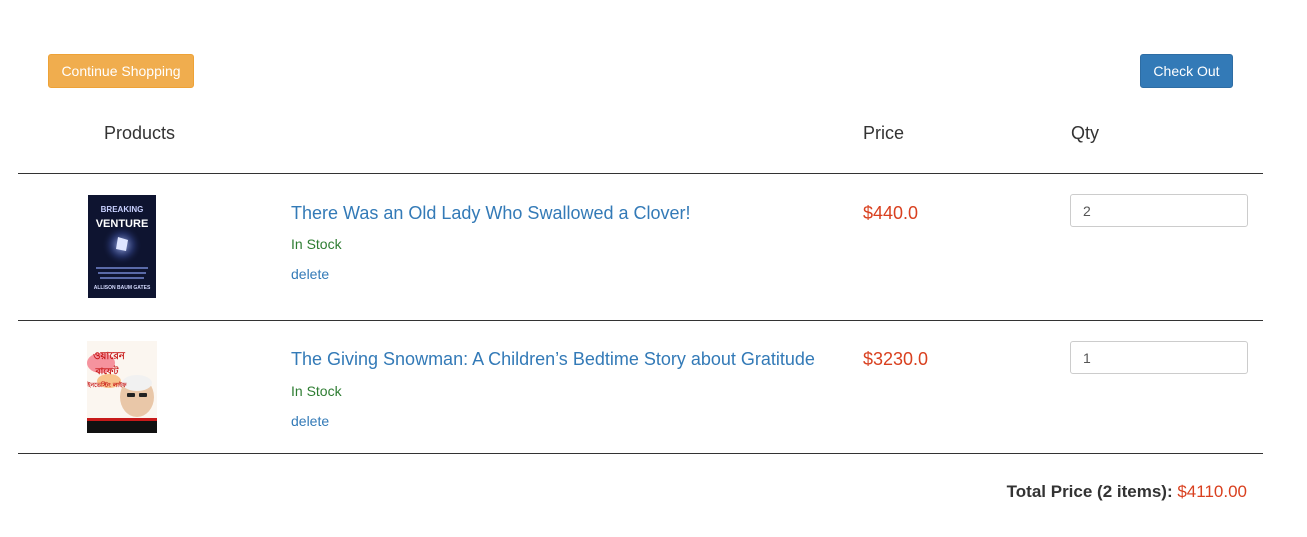  I want to click on table-bottom-divider, so click(640, 453).